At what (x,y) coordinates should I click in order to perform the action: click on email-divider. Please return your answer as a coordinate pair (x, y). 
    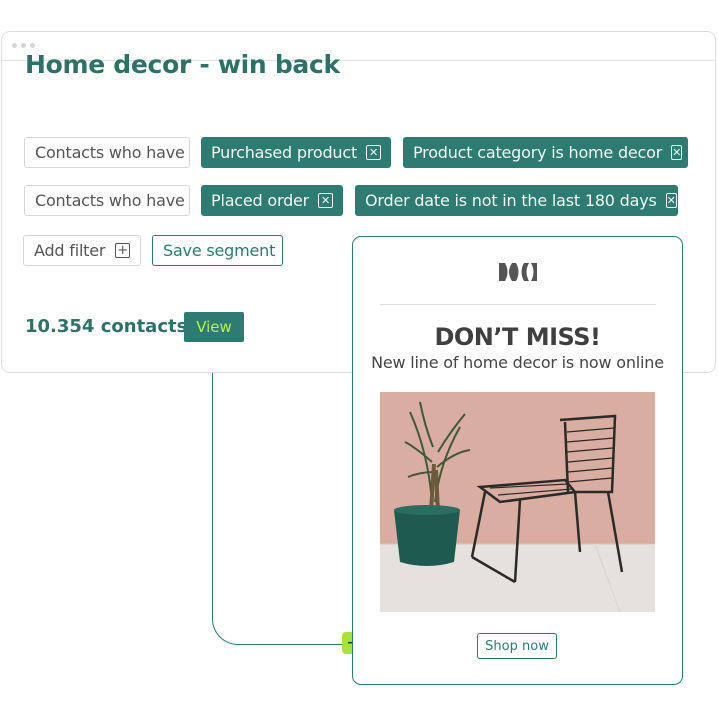
    Looking at the image, I should click on (518, 304).